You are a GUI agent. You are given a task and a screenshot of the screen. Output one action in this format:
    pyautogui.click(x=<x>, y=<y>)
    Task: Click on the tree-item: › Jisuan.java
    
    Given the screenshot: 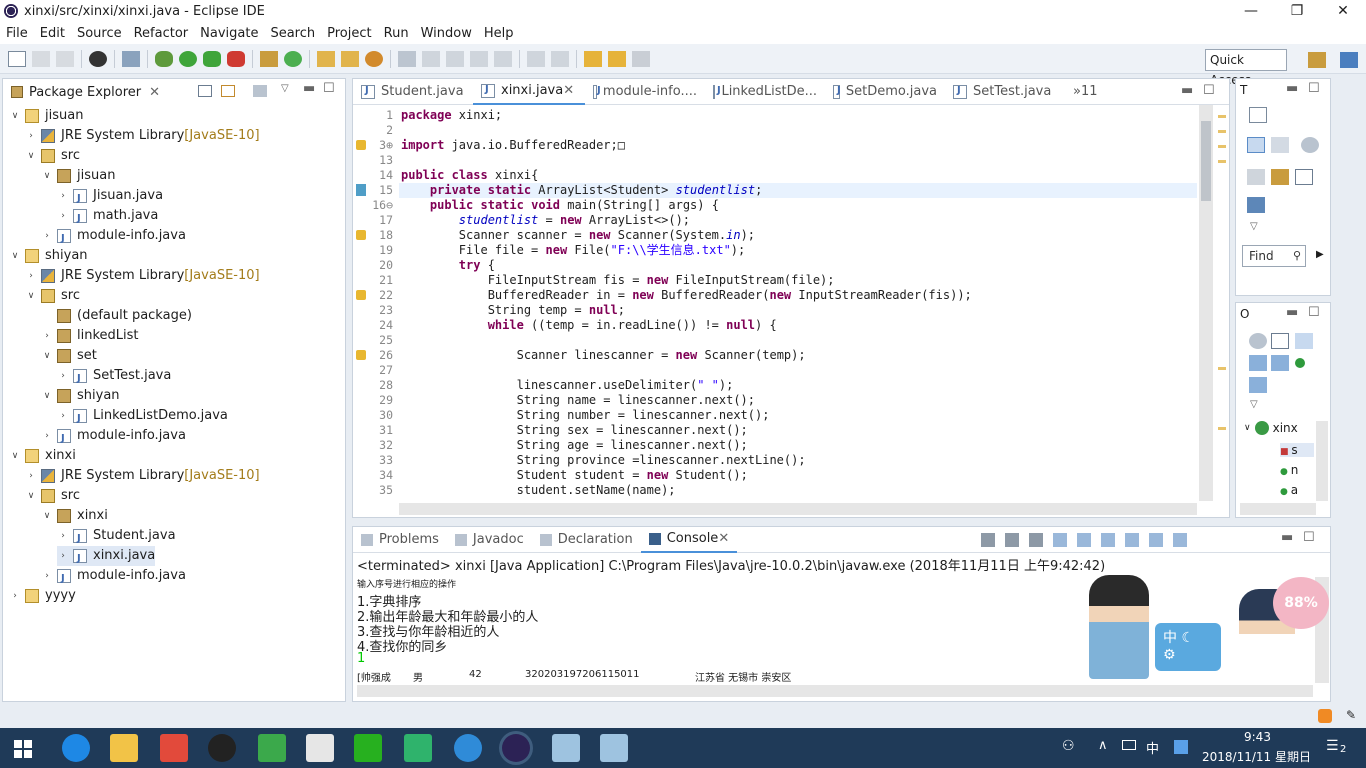 What is the action you would take?
    pyautogui.click(x=110, y=197)
    